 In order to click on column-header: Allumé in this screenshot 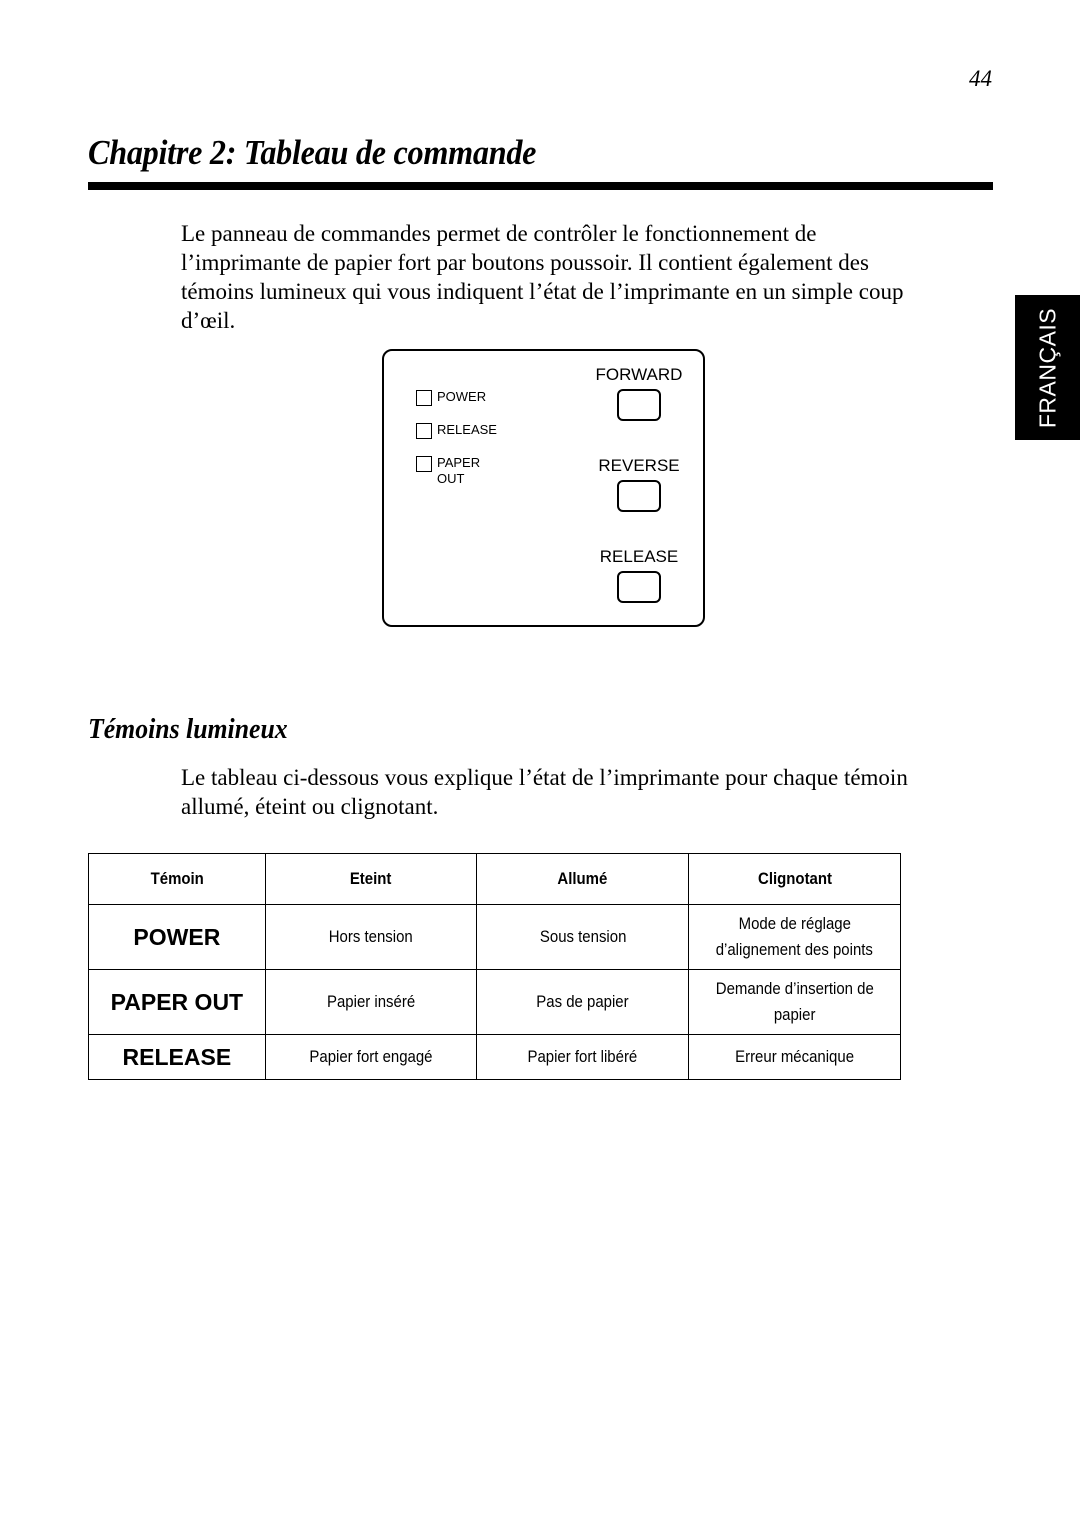, I will do `click(583, 879)`.